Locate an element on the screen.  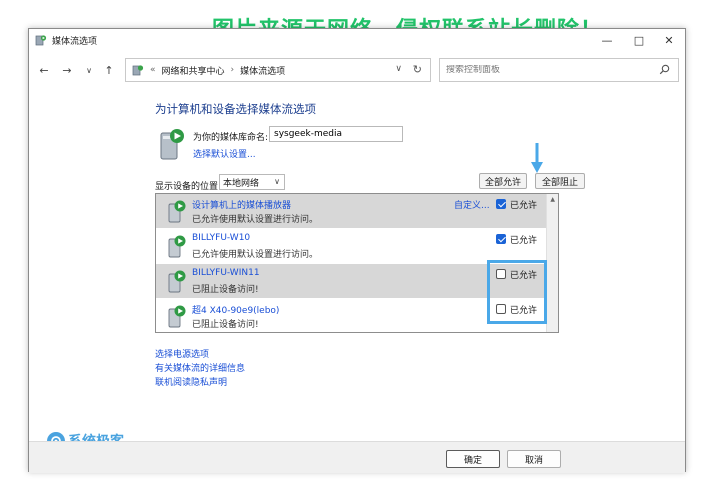
search-box is located at coordinates (559, 70).